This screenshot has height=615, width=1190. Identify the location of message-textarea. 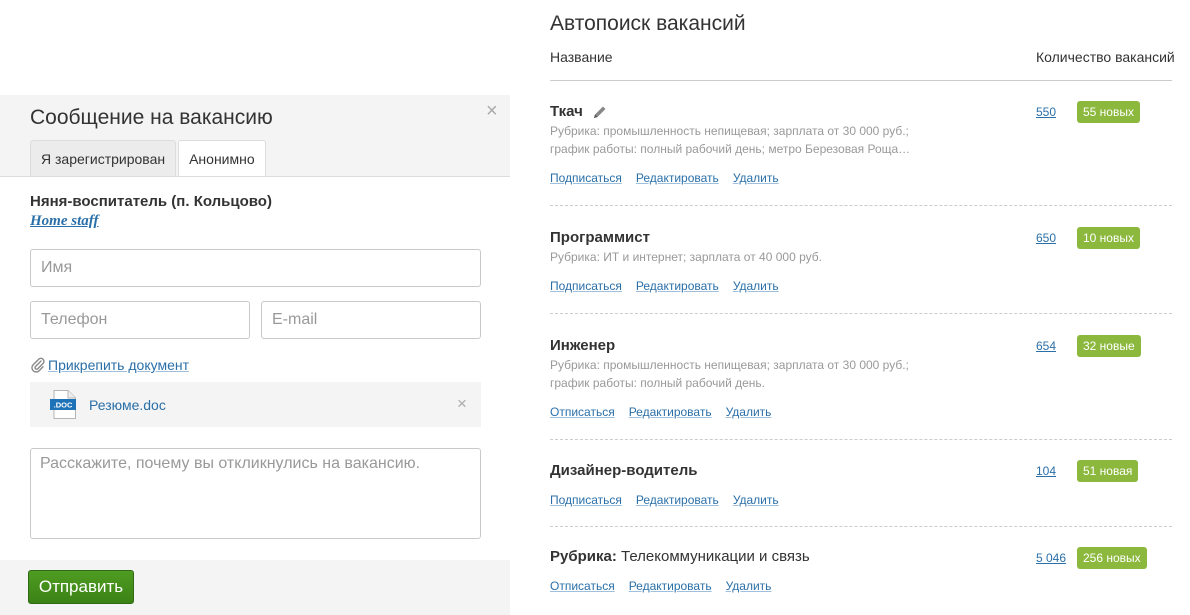
(255, 493).